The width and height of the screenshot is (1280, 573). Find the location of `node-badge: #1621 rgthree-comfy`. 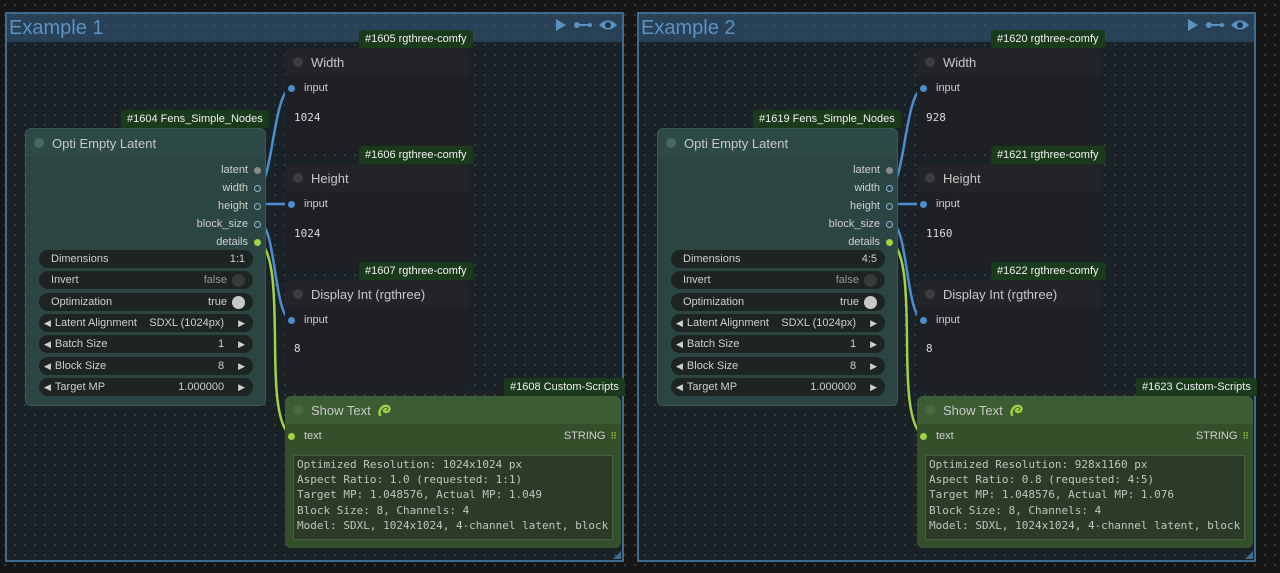

node-badge: #1621 rgthree-comfy is located at coordinates (1048, 155).